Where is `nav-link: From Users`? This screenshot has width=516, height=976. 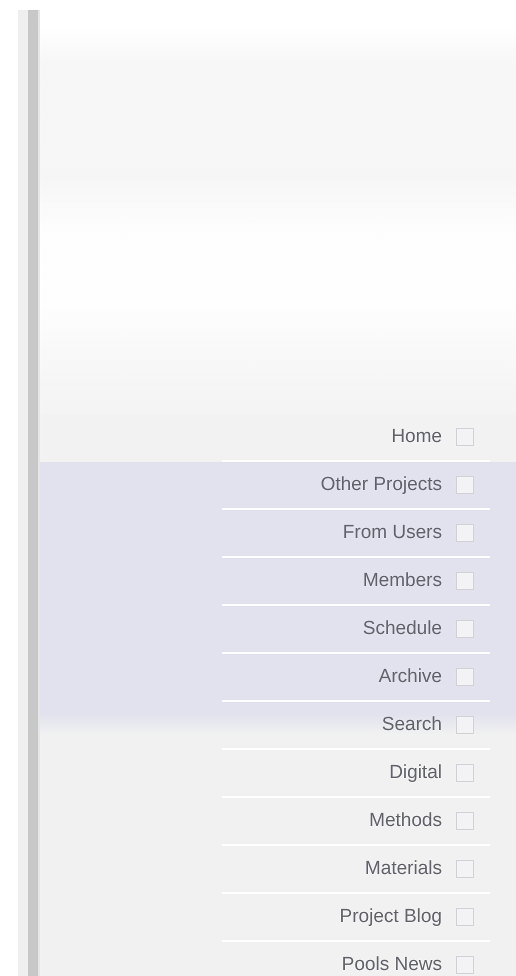 nav-link: From Users is located at coordinates (392, 533).